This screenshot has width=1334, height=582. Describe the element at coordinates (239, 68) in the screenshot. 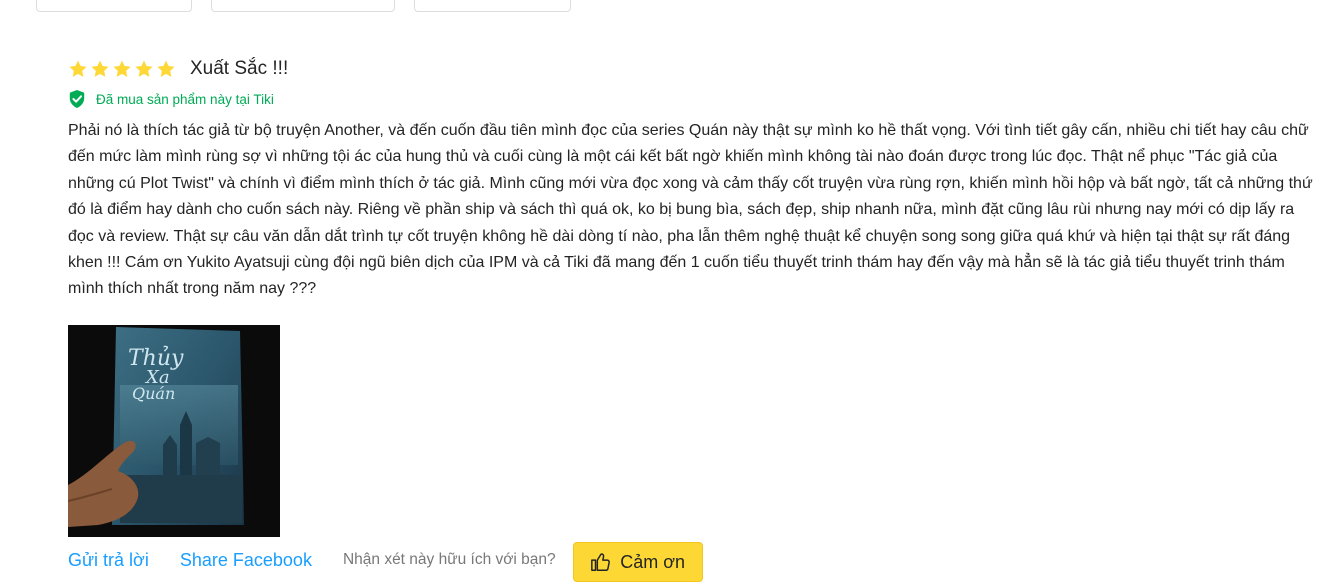

I see `review-title: Xuất Sắc !!!` at that location.